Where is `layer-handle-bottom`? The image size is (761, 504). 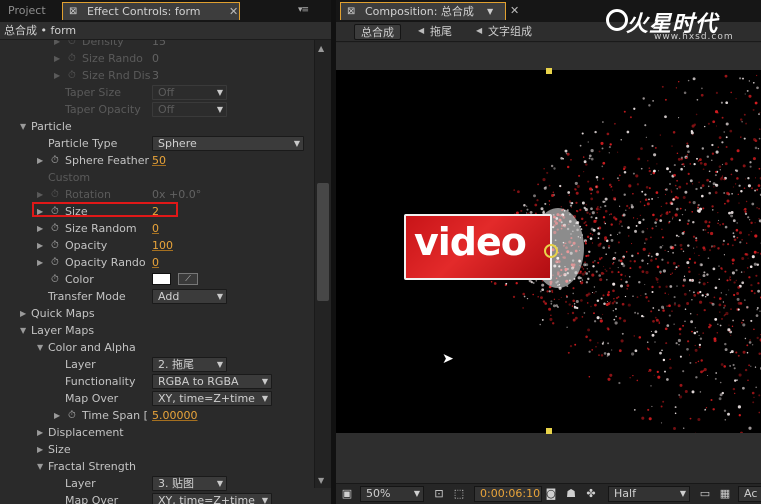
layer-handle-bottom is located at coordinates (549, 431).